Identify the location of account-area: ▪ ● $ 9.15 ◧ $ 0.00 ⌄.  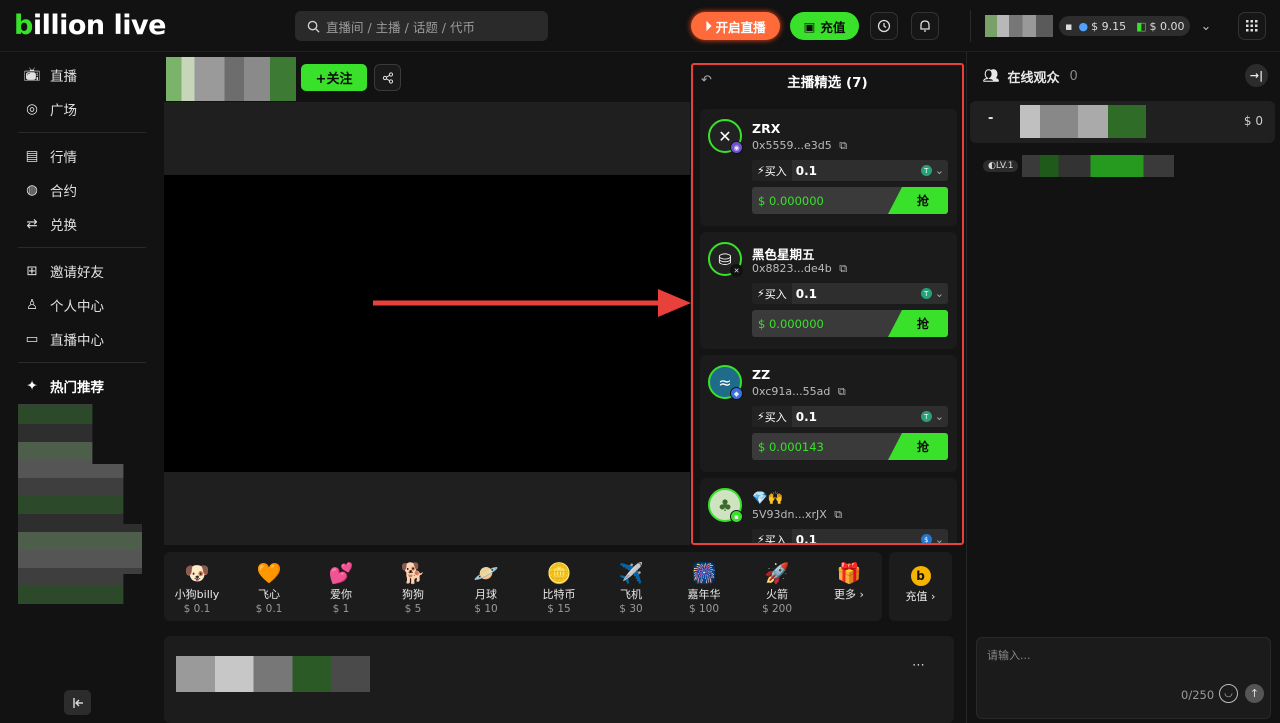
(1099, 26).